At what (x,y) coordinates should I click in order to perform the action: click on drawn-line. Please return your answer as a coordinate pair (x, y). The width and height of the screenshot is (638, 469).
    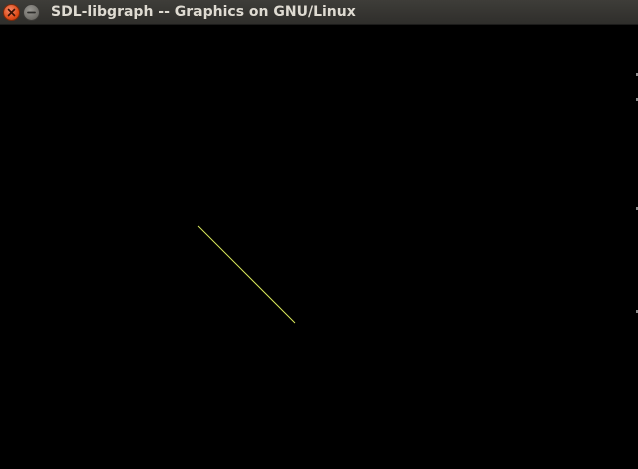
    Looking at the image, I should click on (246, 274).